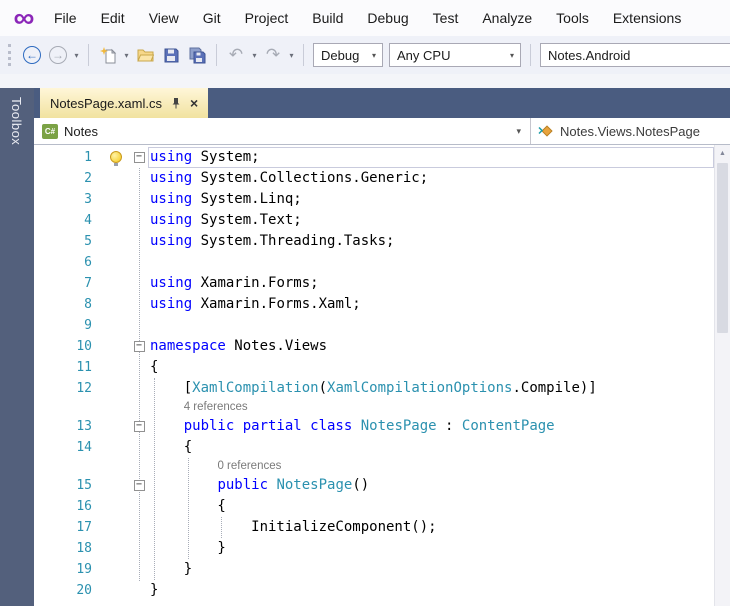 This screenshot has height=606, width=730. I want to click on menu-item-file: File, so click(65, 18).